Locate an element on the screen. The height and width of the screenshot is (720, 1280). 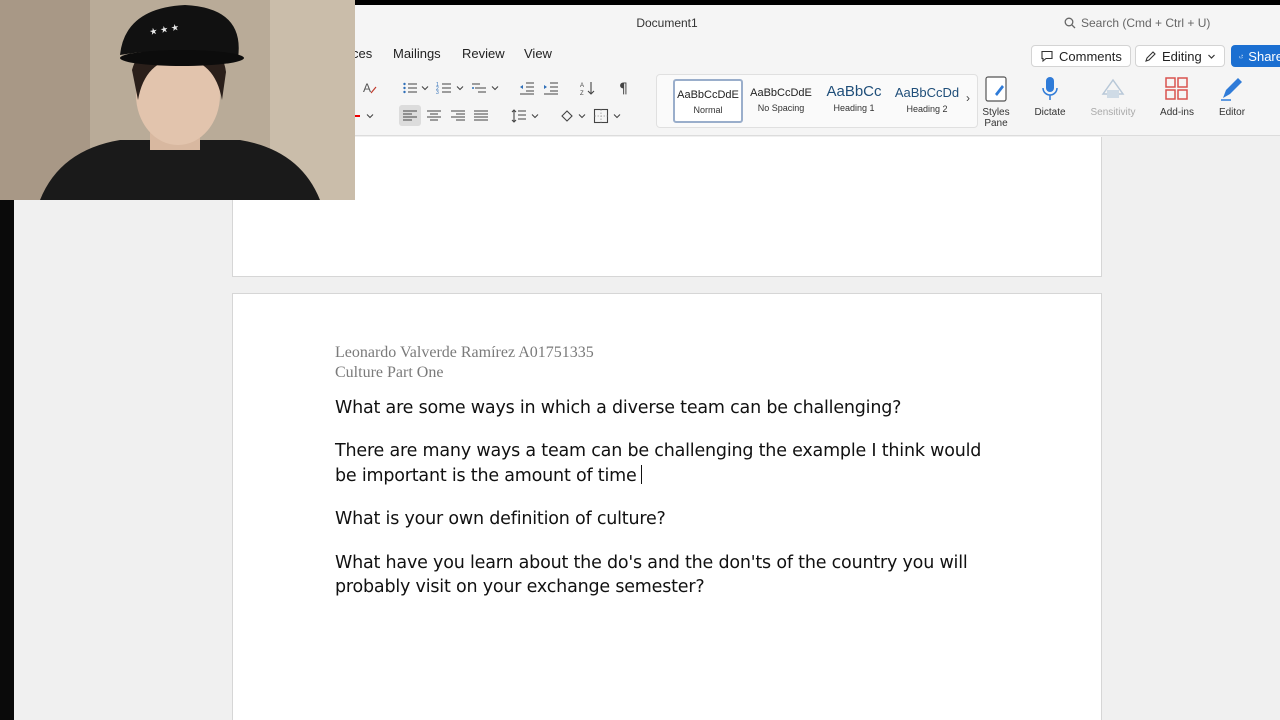
sort-icon: AZ is located at coordinates (587, 89).